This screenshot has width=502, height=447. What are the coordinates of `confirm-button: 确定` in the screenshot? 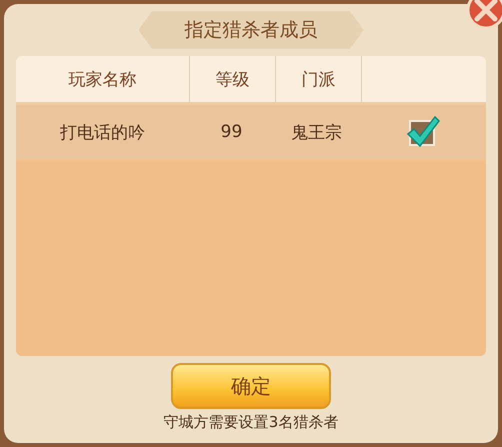 It's located at (251, 386).